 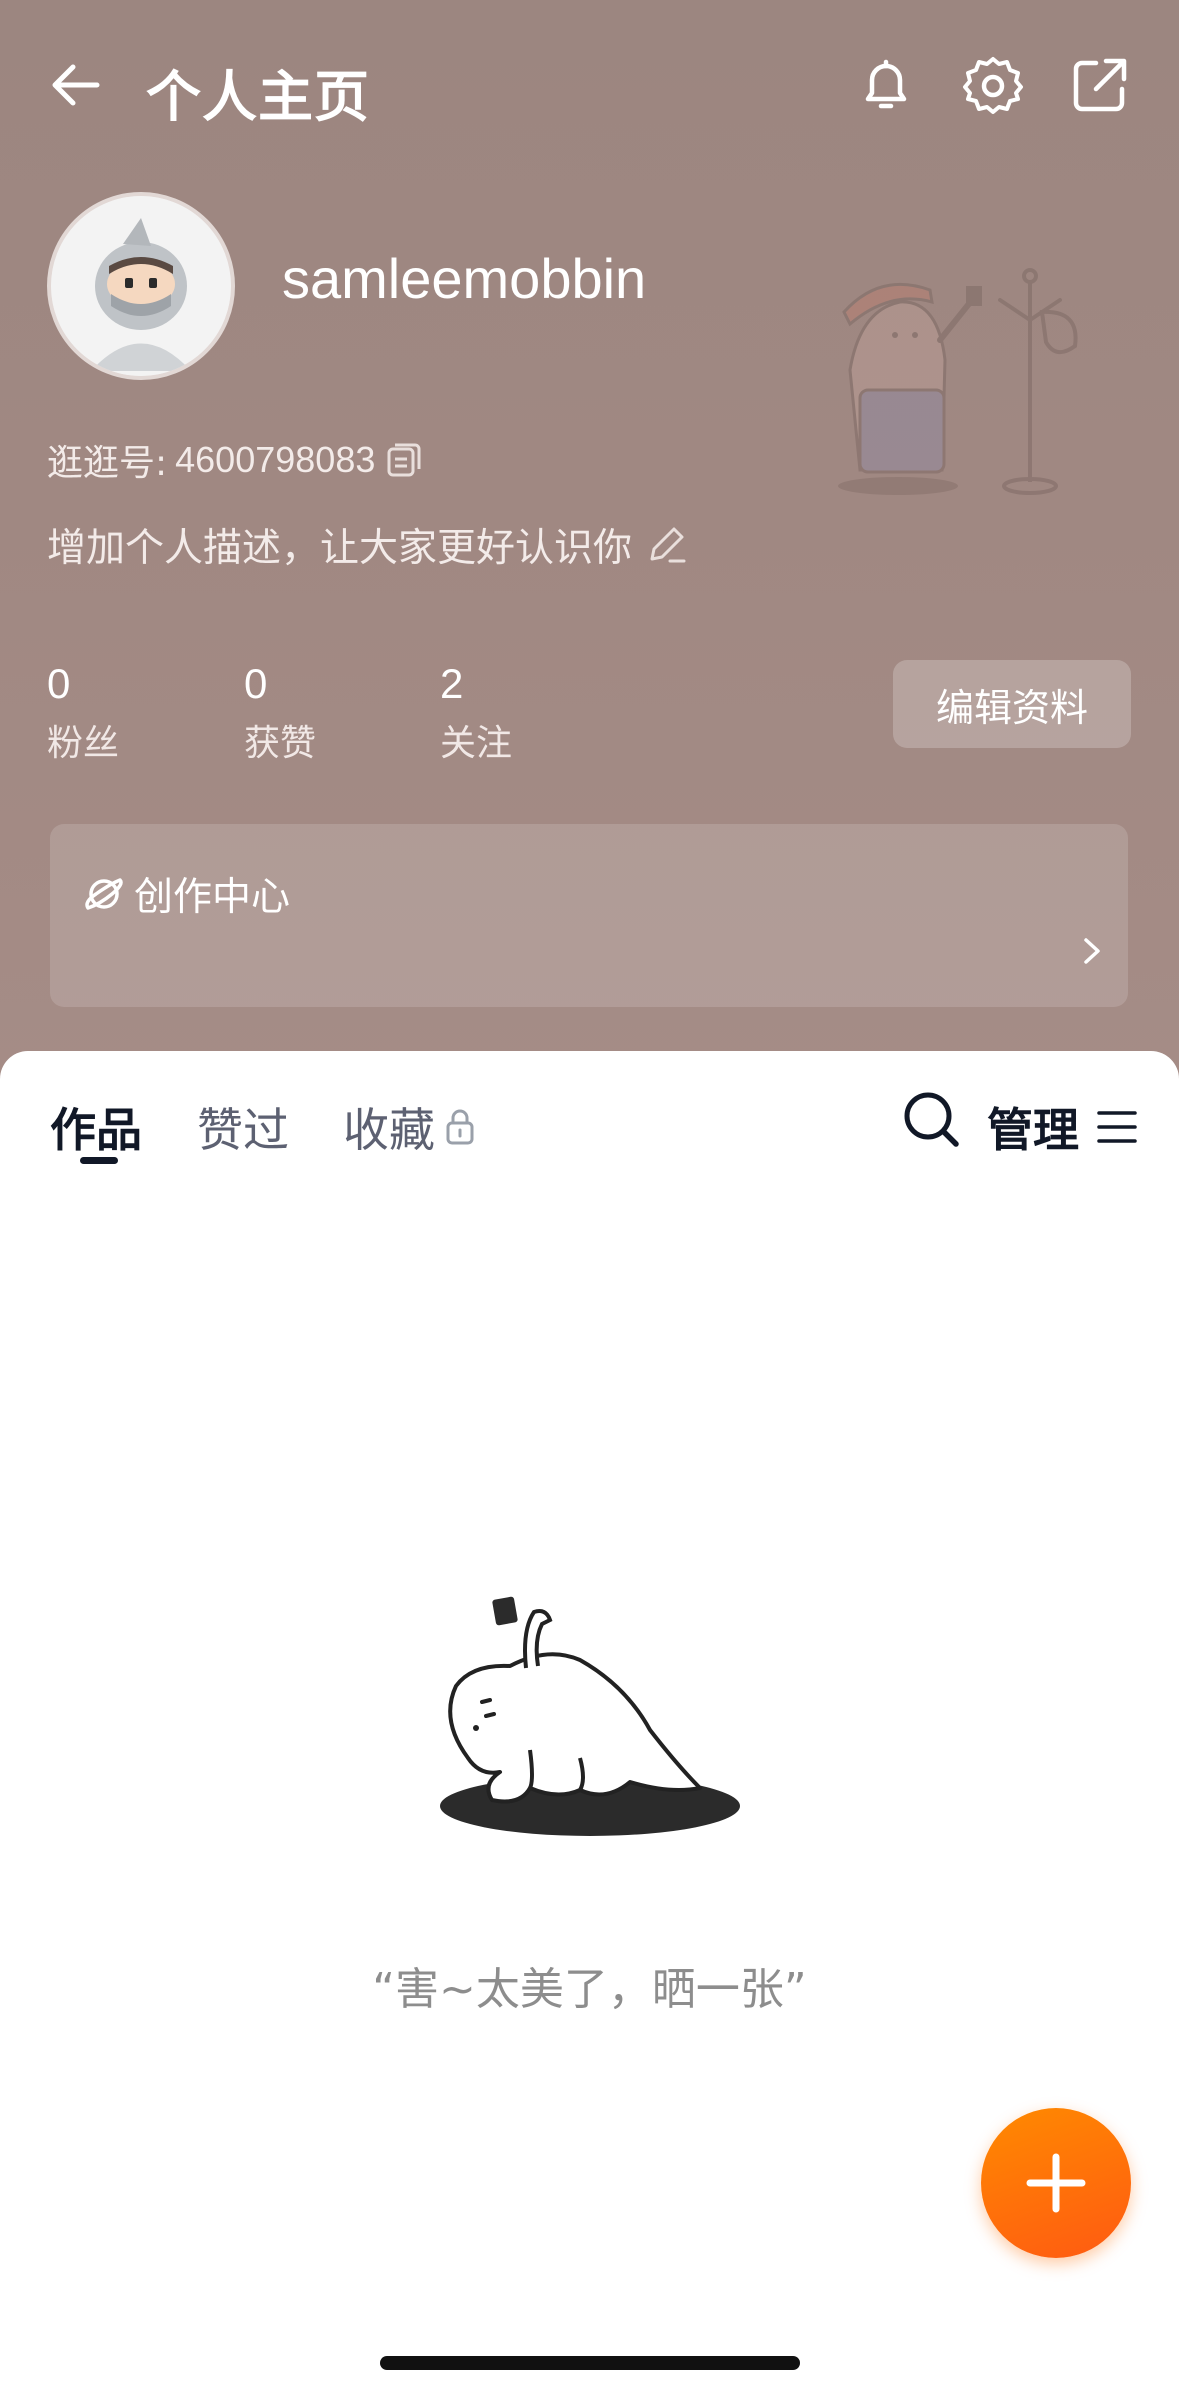 I want to click on back-arrow-icon, so click(x=76, y=85).